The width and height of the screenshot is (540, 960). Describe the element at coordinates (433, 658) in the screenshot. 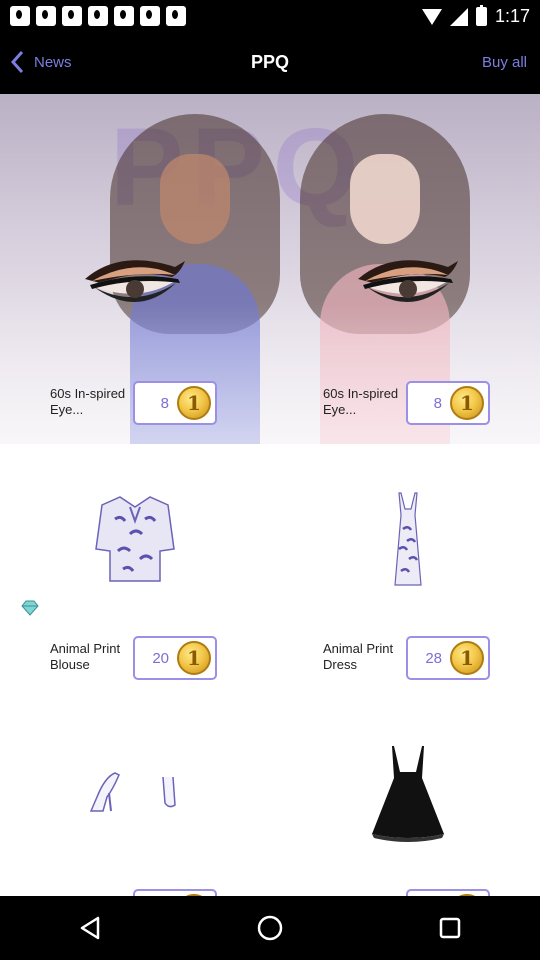

I see `price-value: 28` at that location.